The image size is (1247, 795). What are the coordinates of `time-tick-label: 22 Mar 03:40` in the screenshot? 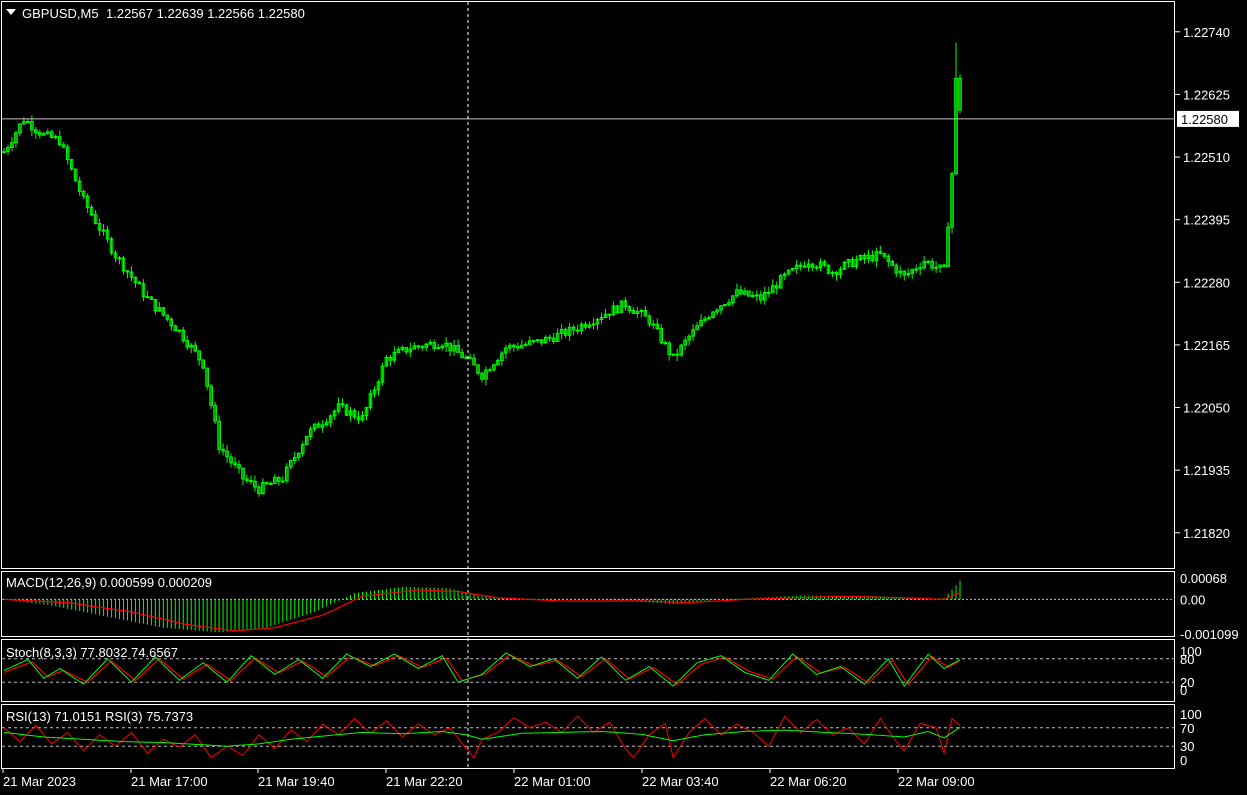 It's located at (680, 781).